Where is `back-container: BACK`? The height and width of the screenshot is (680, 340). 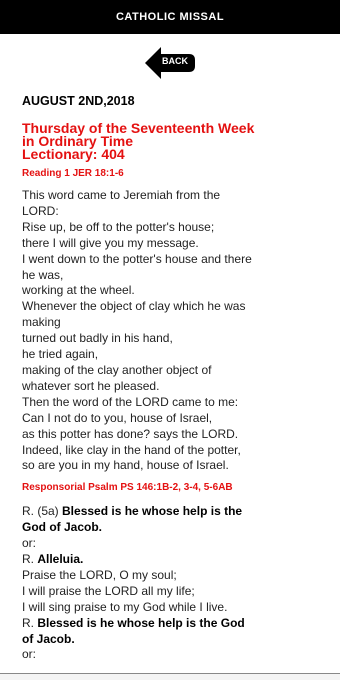 back-container: BACK is located at coordinates (170, 63).